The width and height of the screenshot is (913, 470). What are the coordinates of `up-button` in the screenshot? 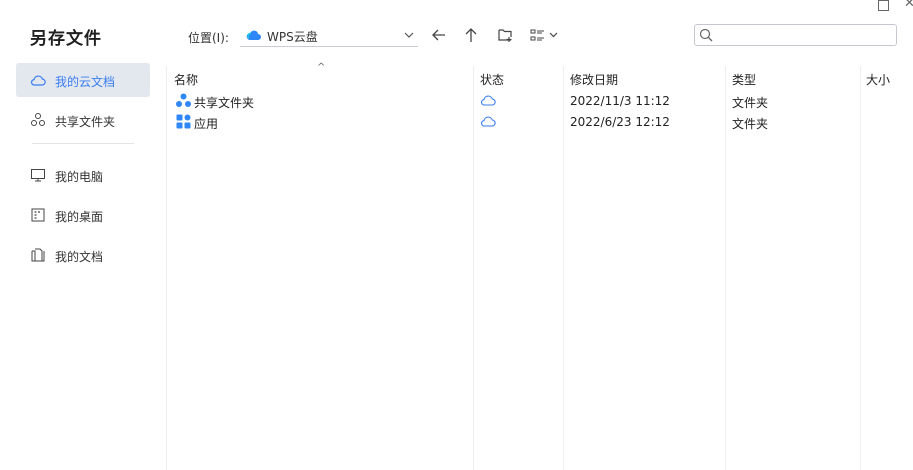 It's located at (471, 35).